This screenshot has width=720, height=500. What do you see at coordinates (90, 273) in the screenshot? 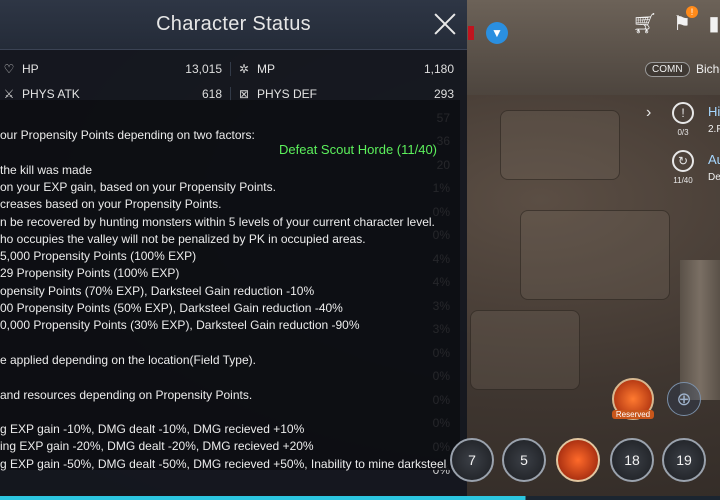
I see `tooltip-line: 29 Propensity Points (100% EXP)` at bounding box center [90, 273].